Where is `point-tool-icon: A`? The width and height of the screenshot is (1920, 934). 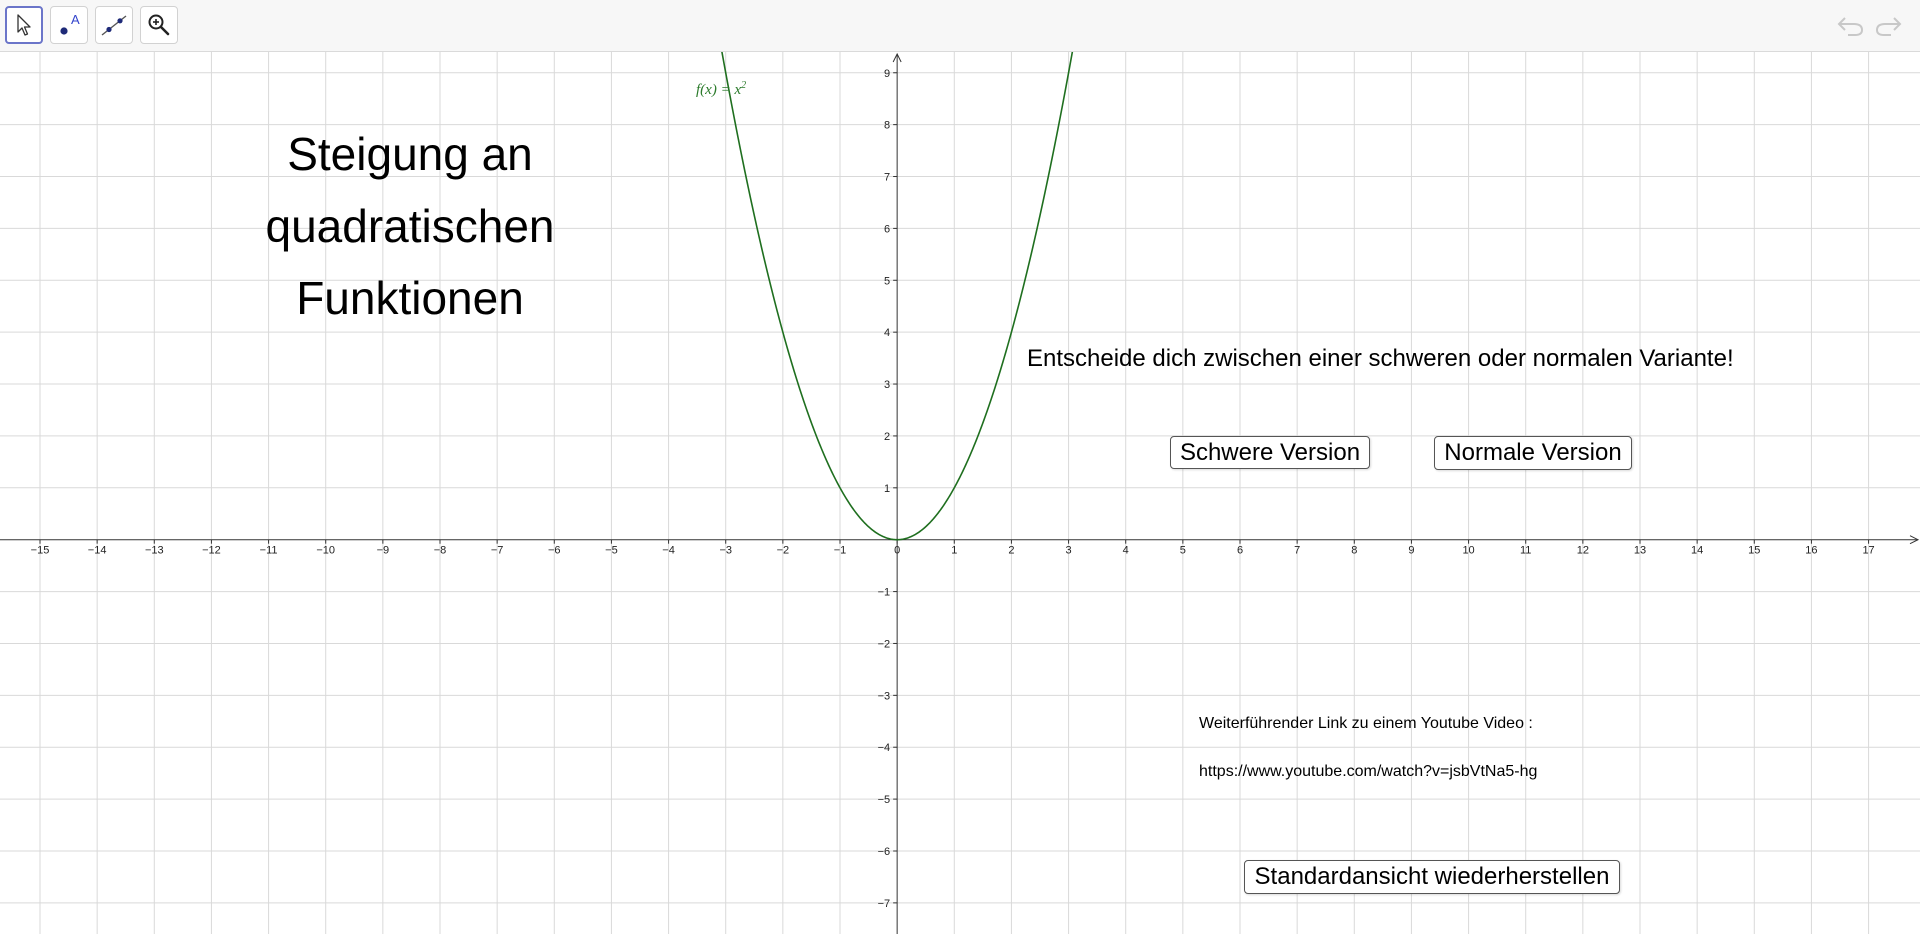
point-tool-icon: A is located at coordinates (70, 23).